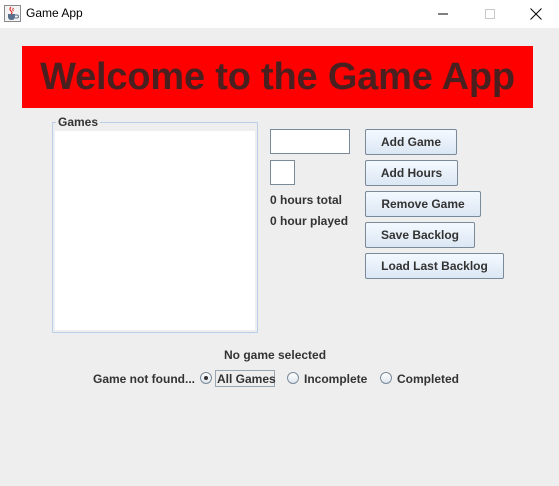 Image resolution: width=559 pixels, height=486 pixels. I want to click on completed-label: Completed, so click(428, 379).